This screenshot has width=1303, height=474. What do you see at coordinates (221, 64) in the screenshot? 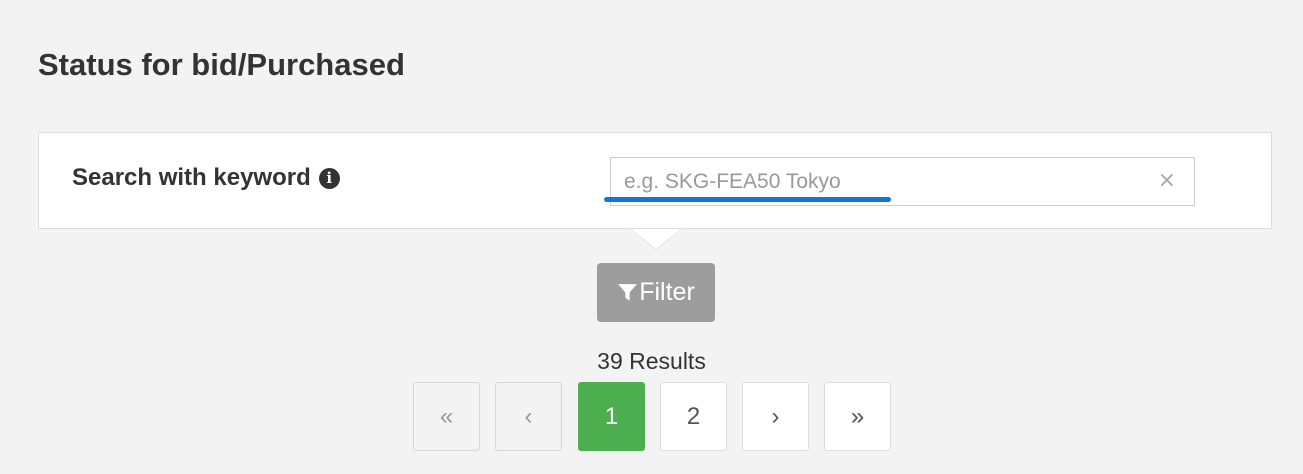
I see `page-title: Status for bid/Purchased` at bounding box center [221, 64].